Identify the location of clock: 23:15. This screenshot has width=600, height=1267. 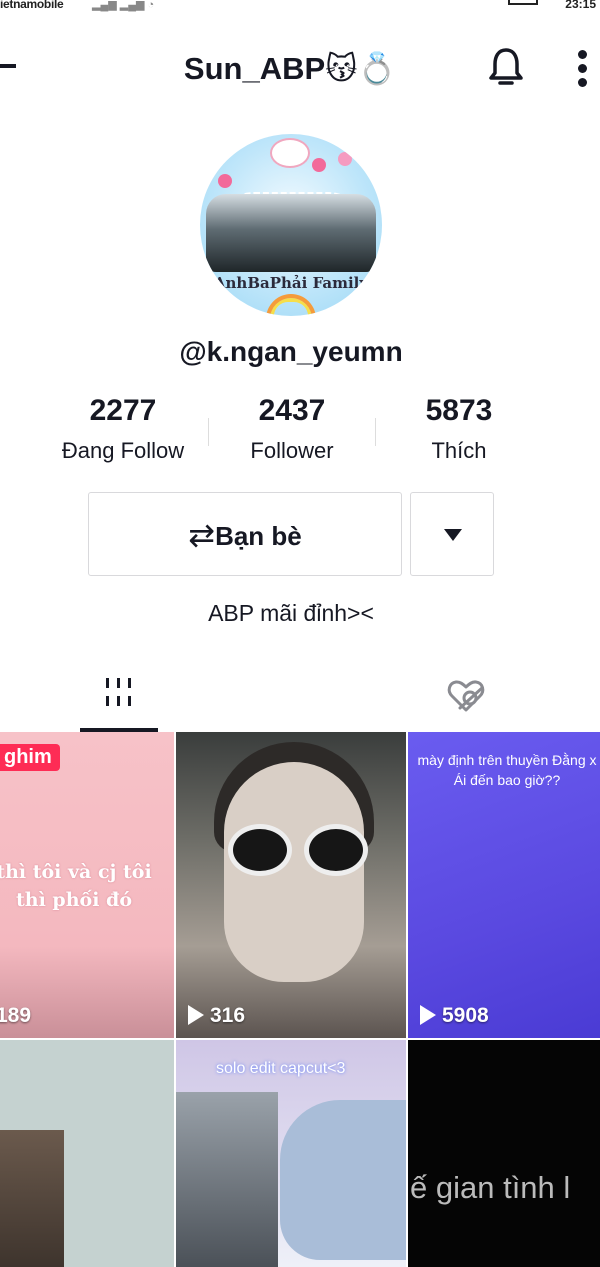
(580, 5).